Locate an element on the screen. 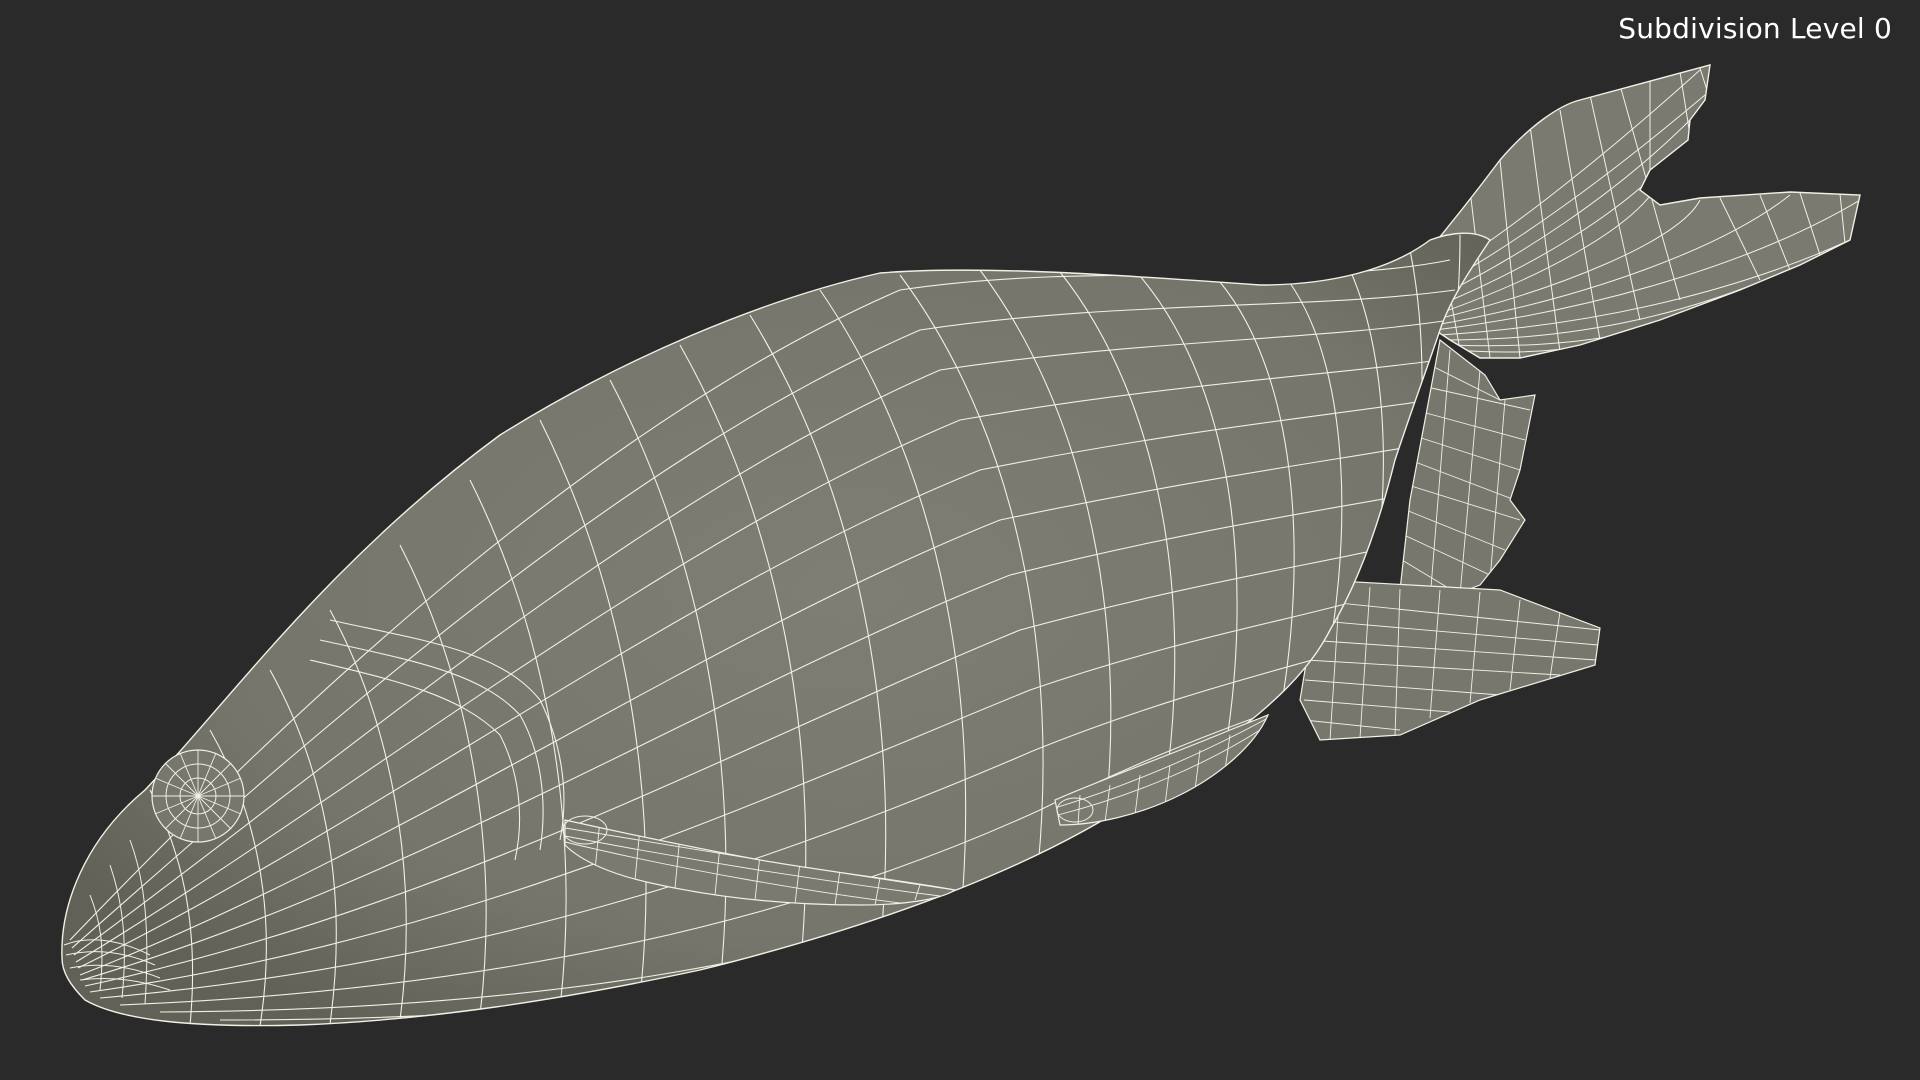 This screenshot has height=1080, width=1920. tail-fin is located at coordinates (1627, 211).